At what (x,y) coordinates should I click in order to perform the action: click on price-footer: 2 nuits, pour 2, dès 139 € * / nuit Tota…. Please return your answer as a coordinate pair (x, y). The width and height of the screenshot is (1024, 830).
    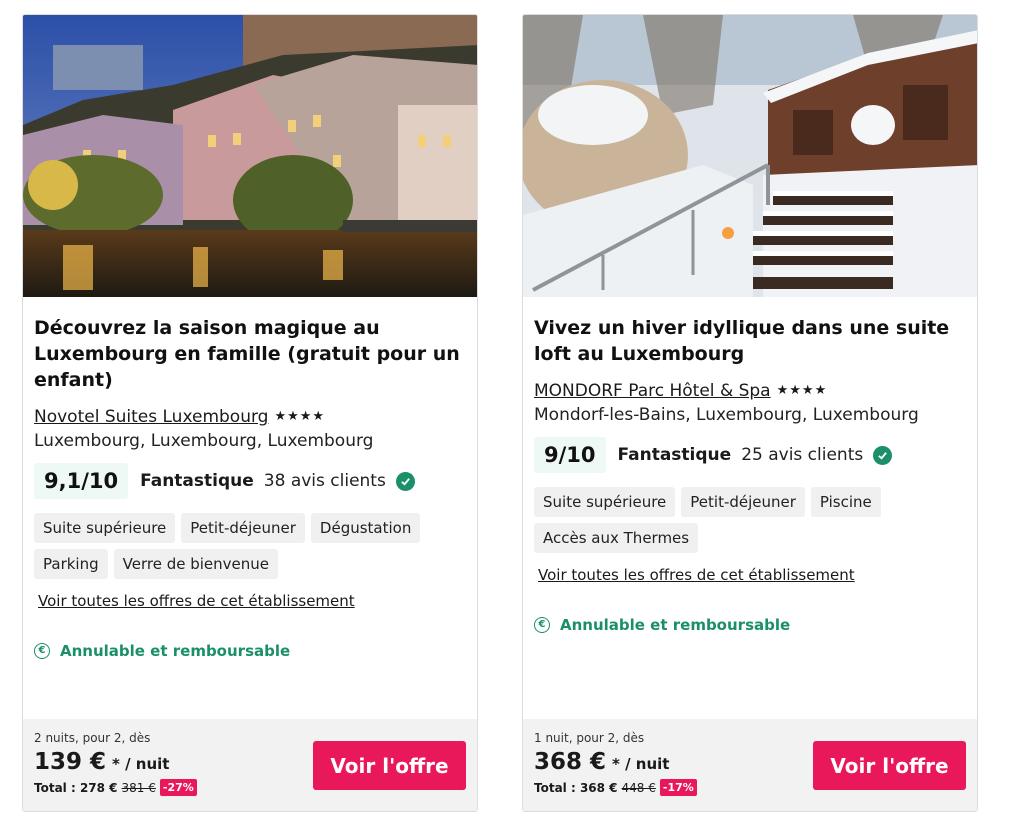
    Looking at the image, I should click on (250, 765).